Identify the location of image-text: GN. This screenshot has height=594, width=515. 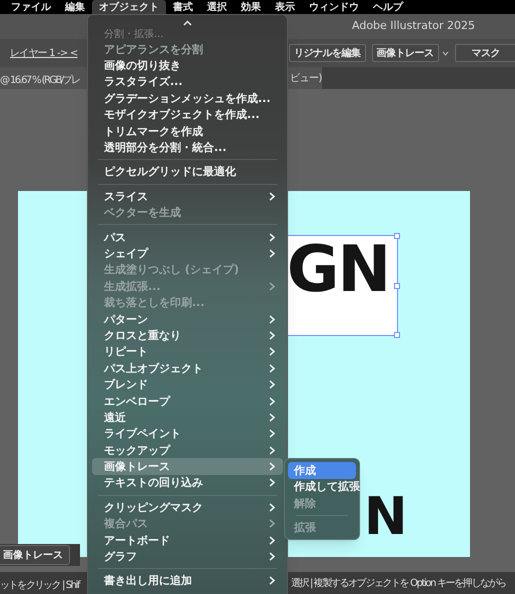
(337, 270).